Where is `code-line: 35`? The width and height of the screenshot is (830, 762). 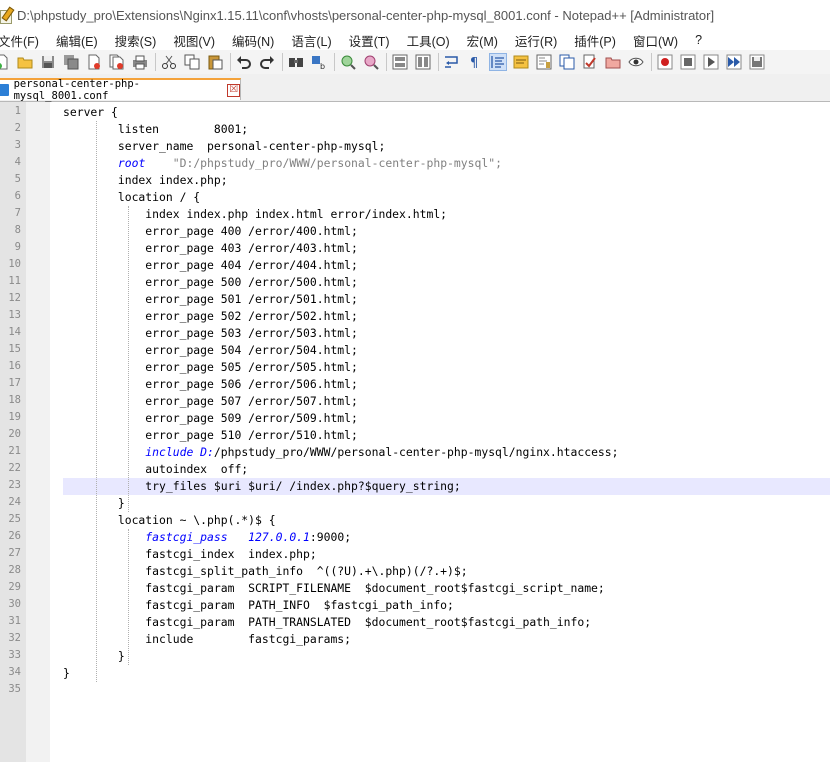 code-line: 35 is located at coordinates (415, 690).